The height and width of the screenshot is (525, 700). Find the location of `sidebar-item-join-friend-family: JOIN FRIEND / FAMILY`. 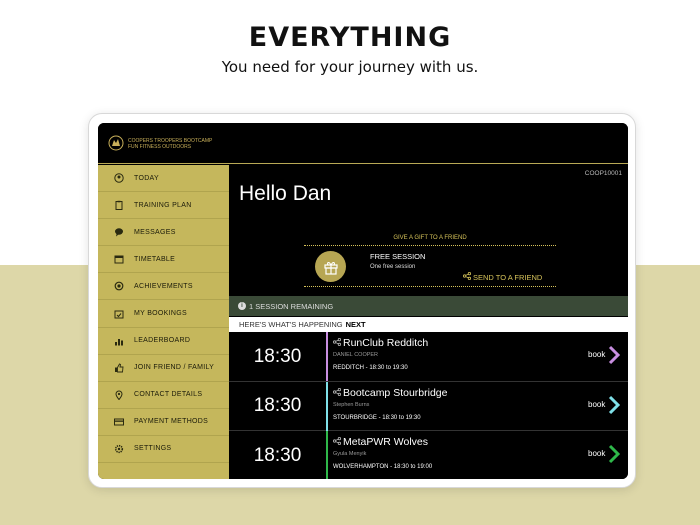

sidebar-item-join-friend-family: JOIN FRIEND / FAMILY is located at coordinates (163, 368).